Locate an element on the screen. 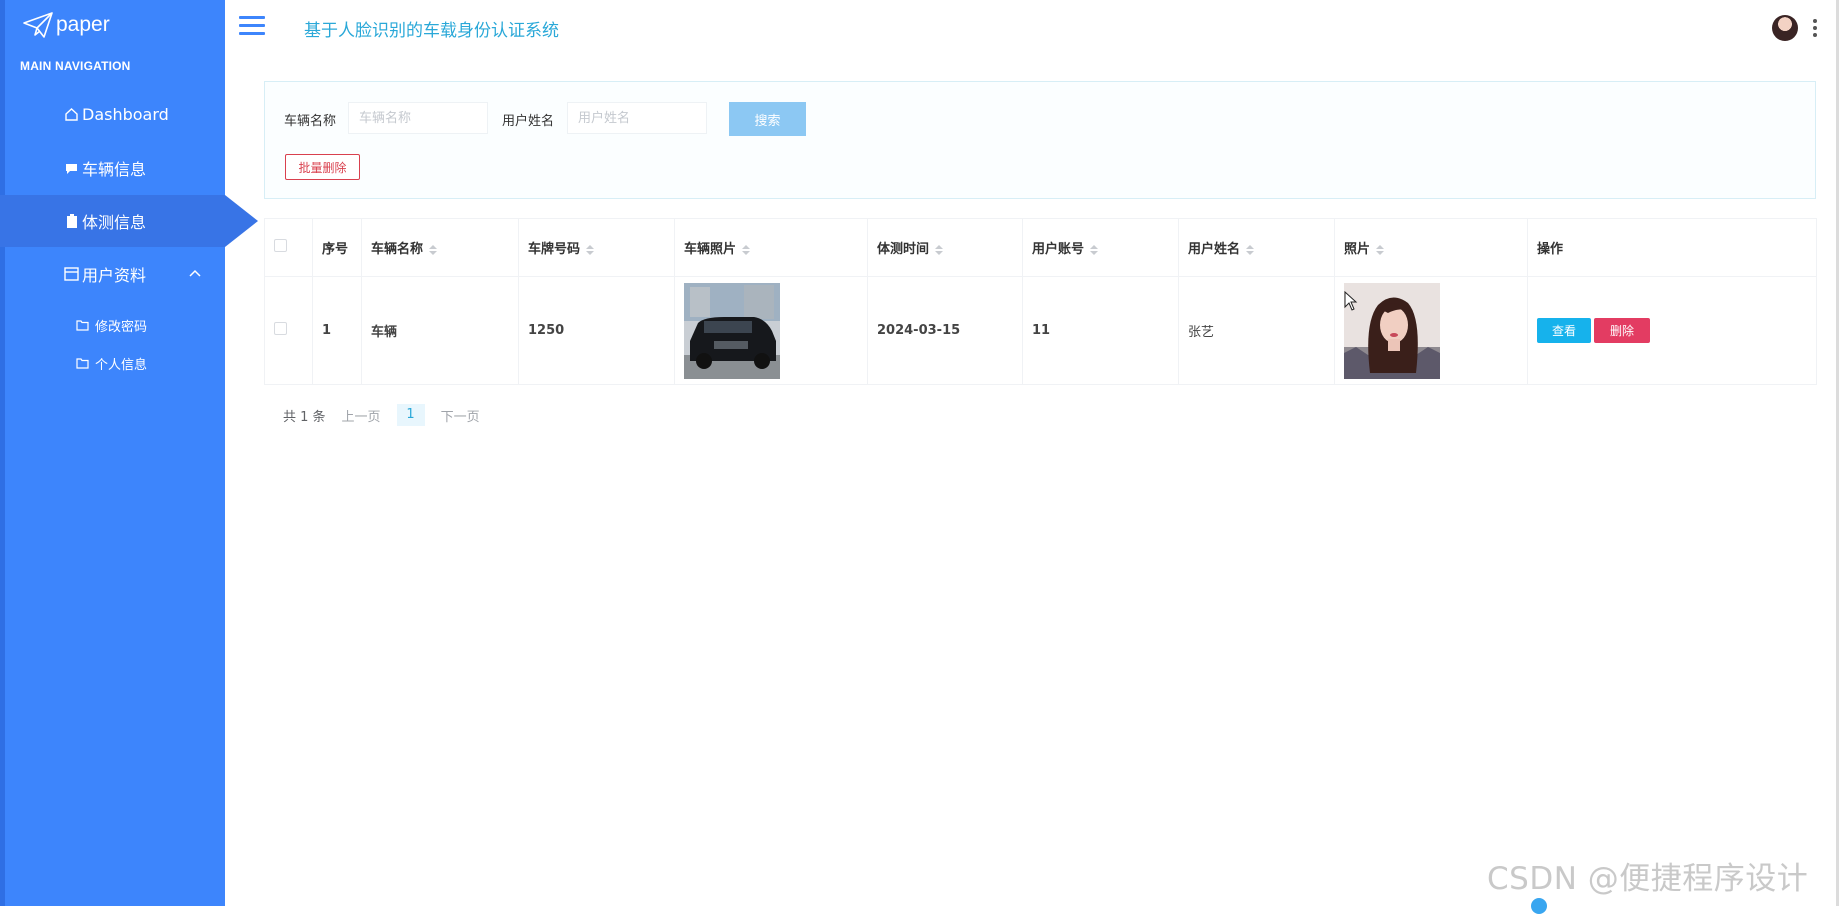 The height and width of the screenshot is (914, 1839). column-header: 用户账号 is located at coordinates (1100, 247).